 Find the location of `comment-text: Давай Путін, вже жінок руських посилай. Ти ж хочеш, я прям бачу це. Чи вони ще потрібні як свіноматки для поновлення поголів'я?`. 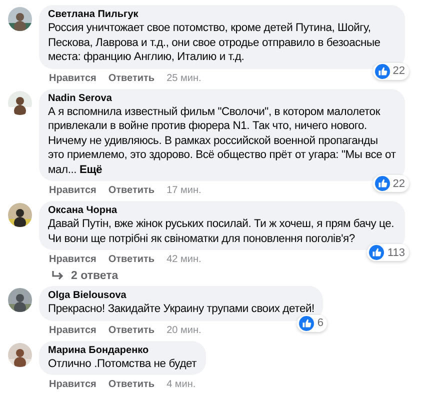

comment-text: Давай Путін, вже жінок руських посилай. Ти ж хочеш, я прям бачу це. Чи вони ще потрібні як свіноматки для поновлення поголів'я? is located at coordinates (222, 231).